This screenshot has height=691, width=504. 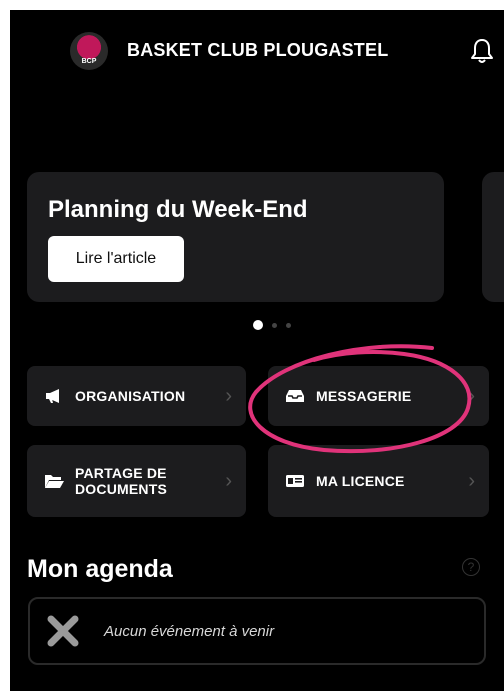 I want to click on app-title: BASKET CLUB PLOUGASTEL, so click(x=258, y=50).